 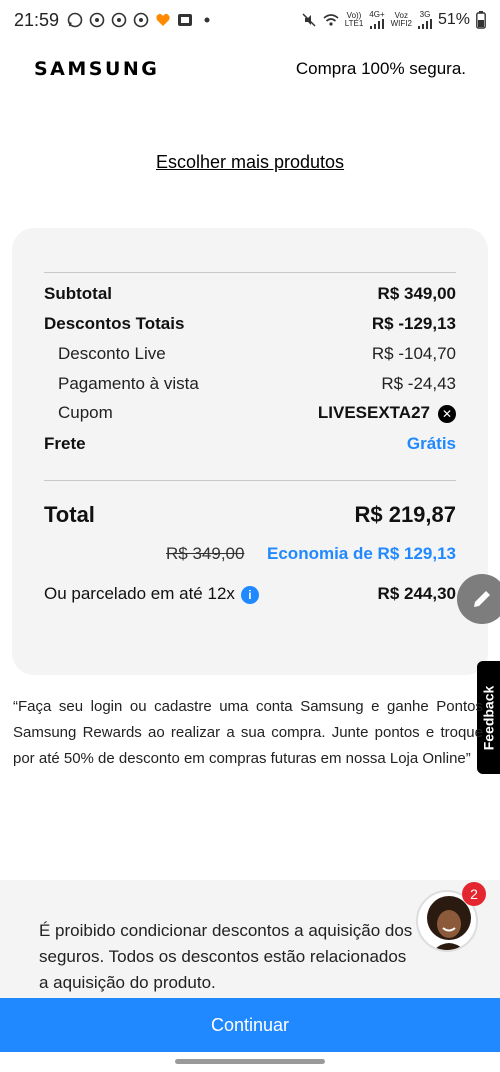 What do you see at coordinates (413, 323) in the screenshot?
I see `total-discounts-value: R$ -129,13` at bounding box center [413, 323].